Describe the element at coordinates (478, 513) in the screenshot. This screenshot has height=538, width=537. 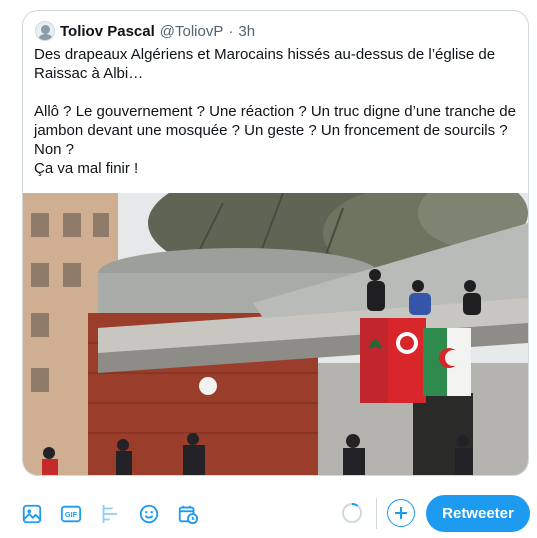
I see `retweet-button: Retweeter` at that location.